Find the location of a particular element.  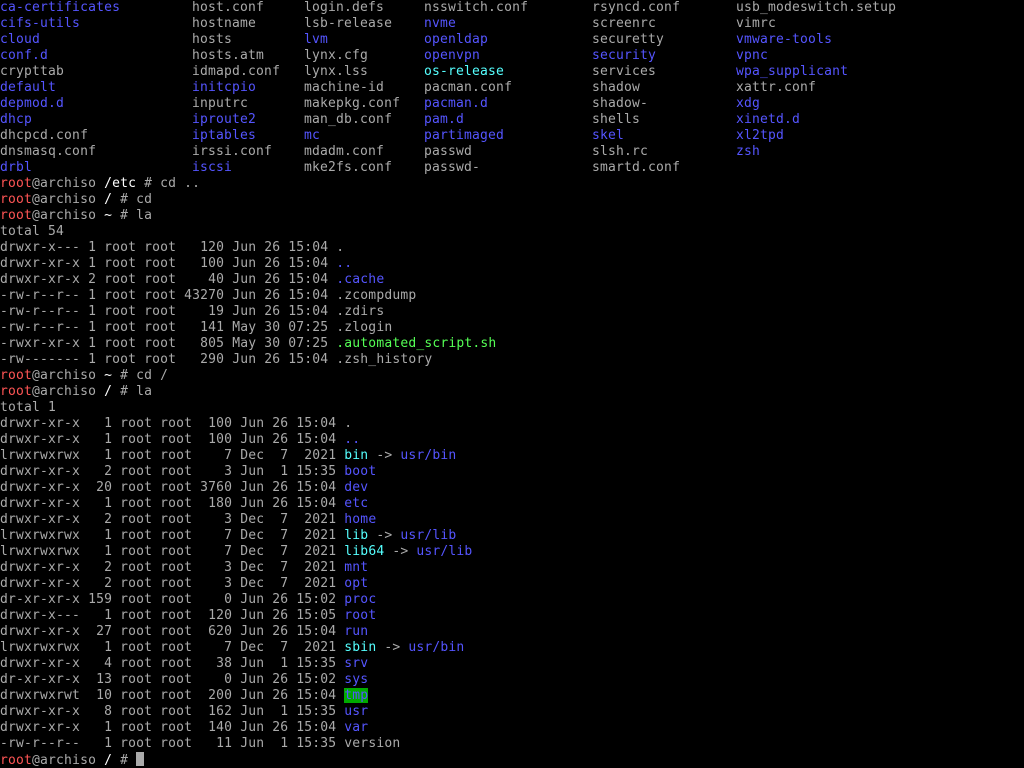

etc-entry: openldap is located at coordinates (456, 39).